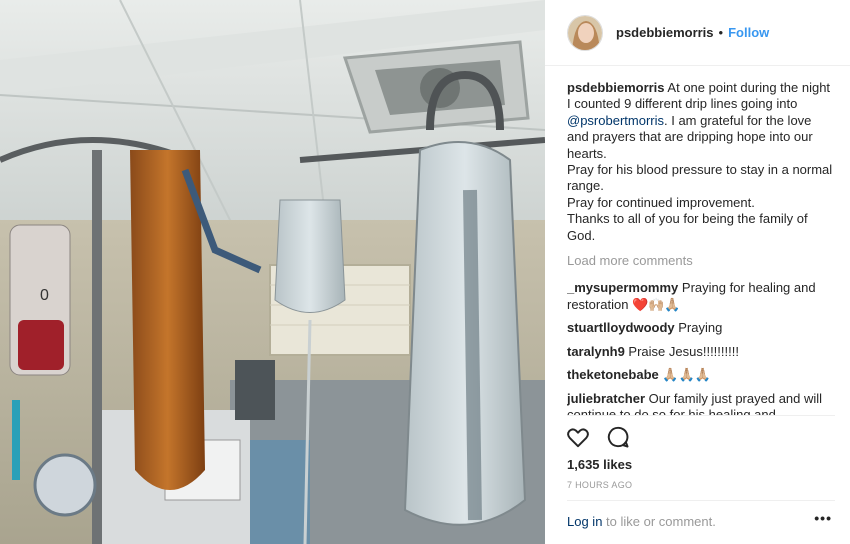  What do you see at coordinates (665, 32) in the screenshot?
I see `header-username: psdebbiemorris` at bounding box center [665, 32].